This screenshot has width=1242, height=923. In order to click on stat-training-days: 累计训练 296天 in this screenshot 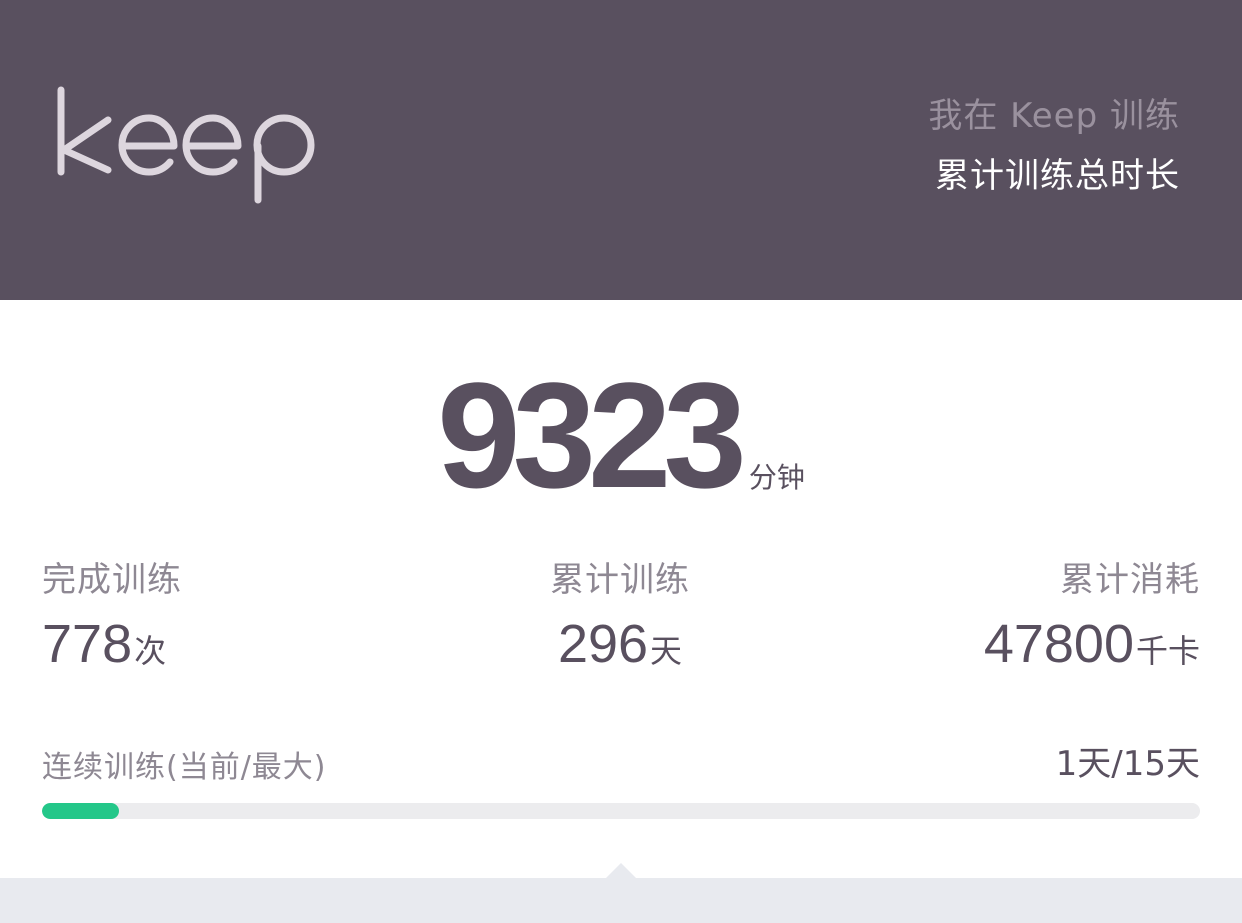, I will do `click(620, 616)`.